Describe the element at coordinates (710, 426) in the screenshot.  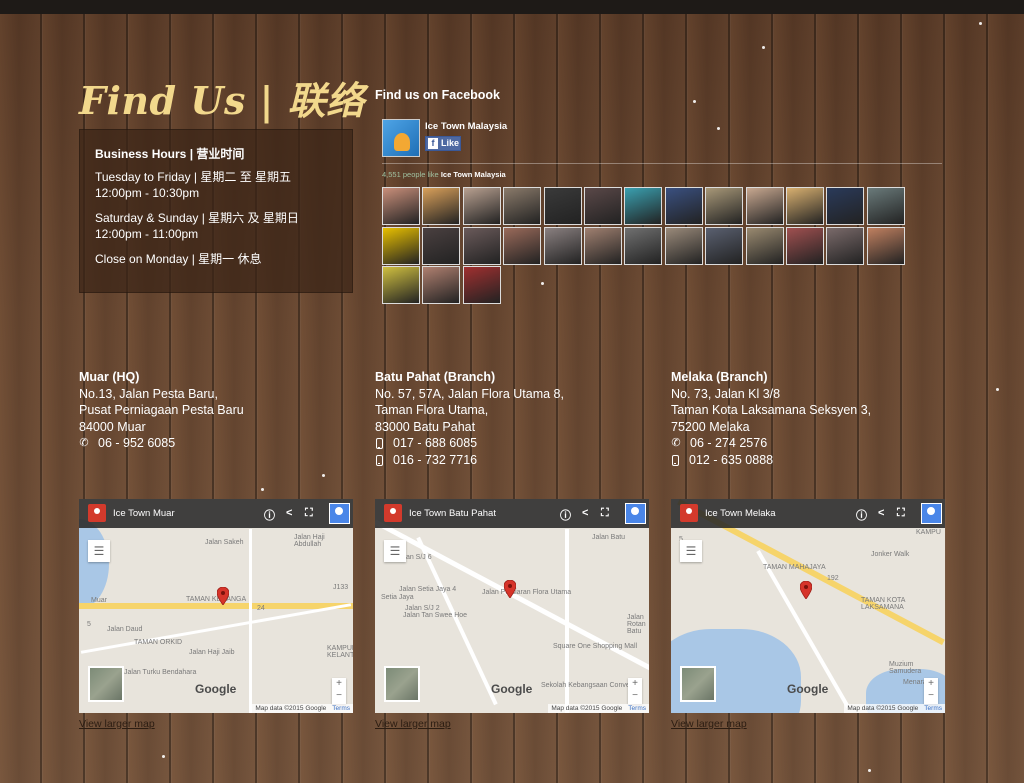
I see `address-line: 75200 Melaka` at that location.